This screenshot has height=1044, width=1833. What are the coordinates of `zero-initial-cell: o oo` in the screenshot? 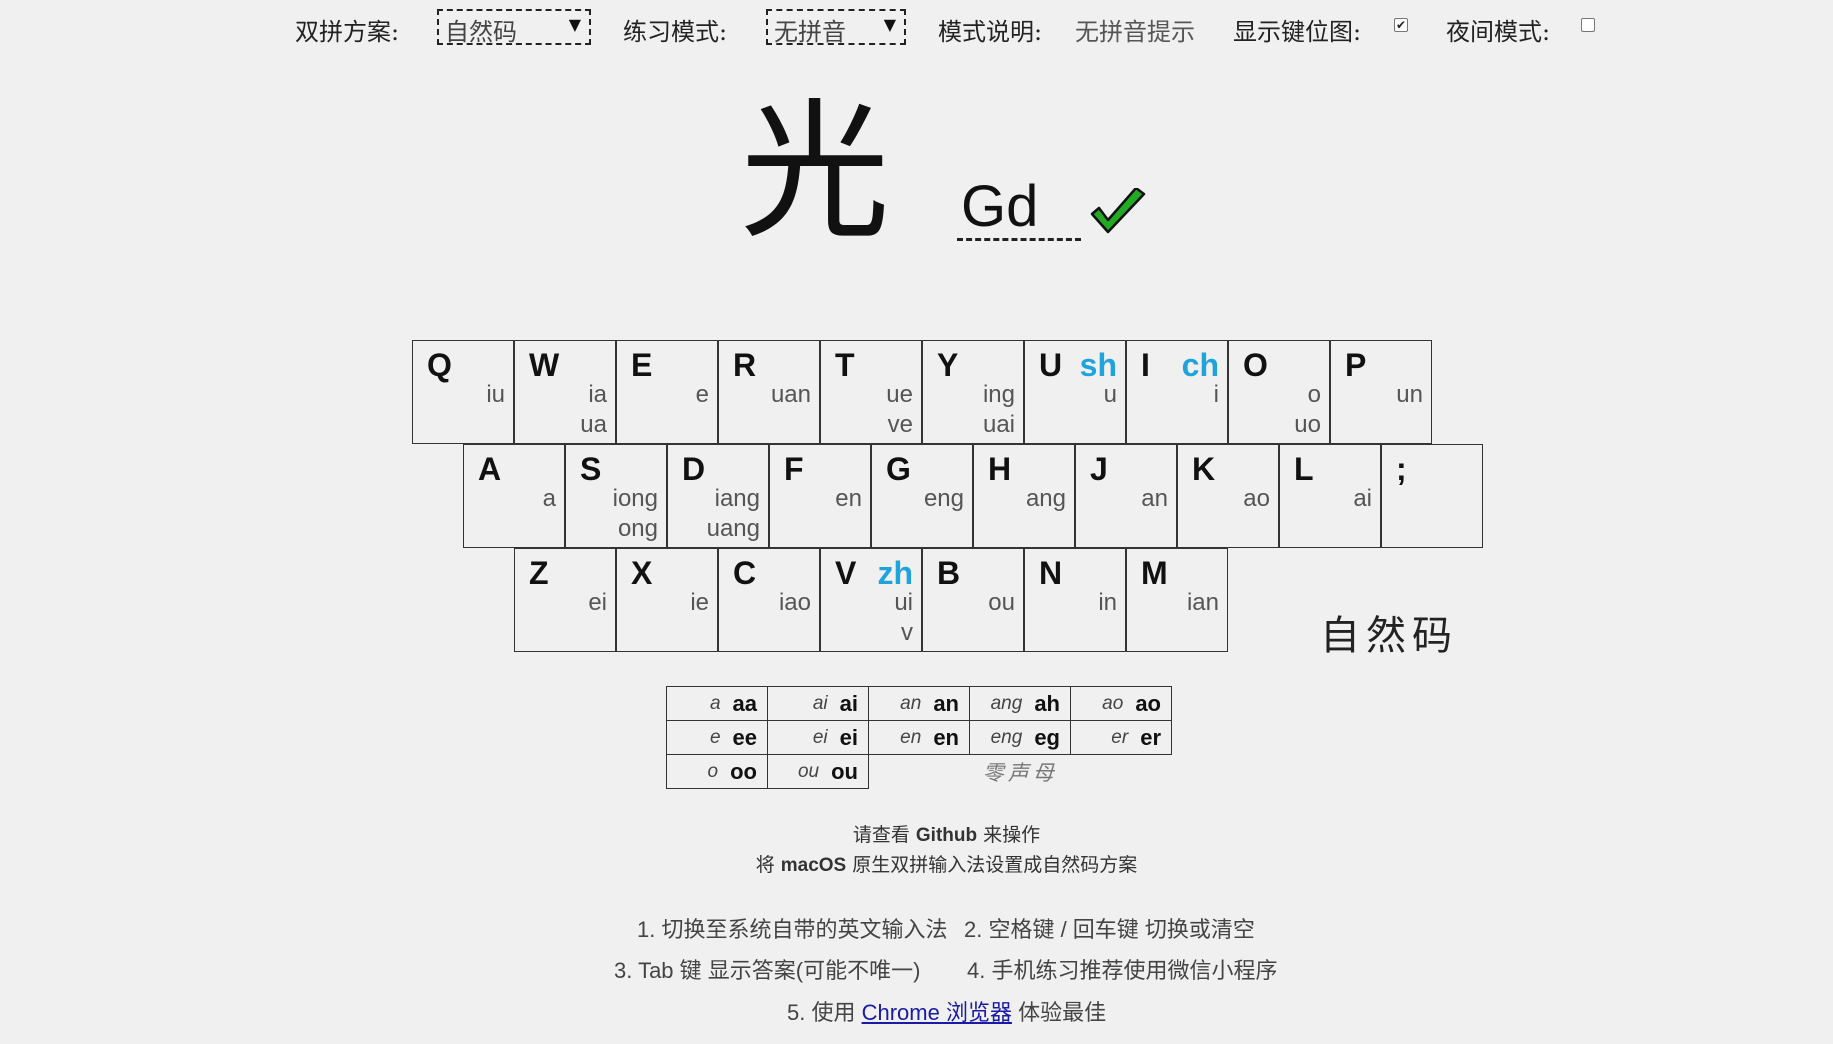 It's located at (717, 771).